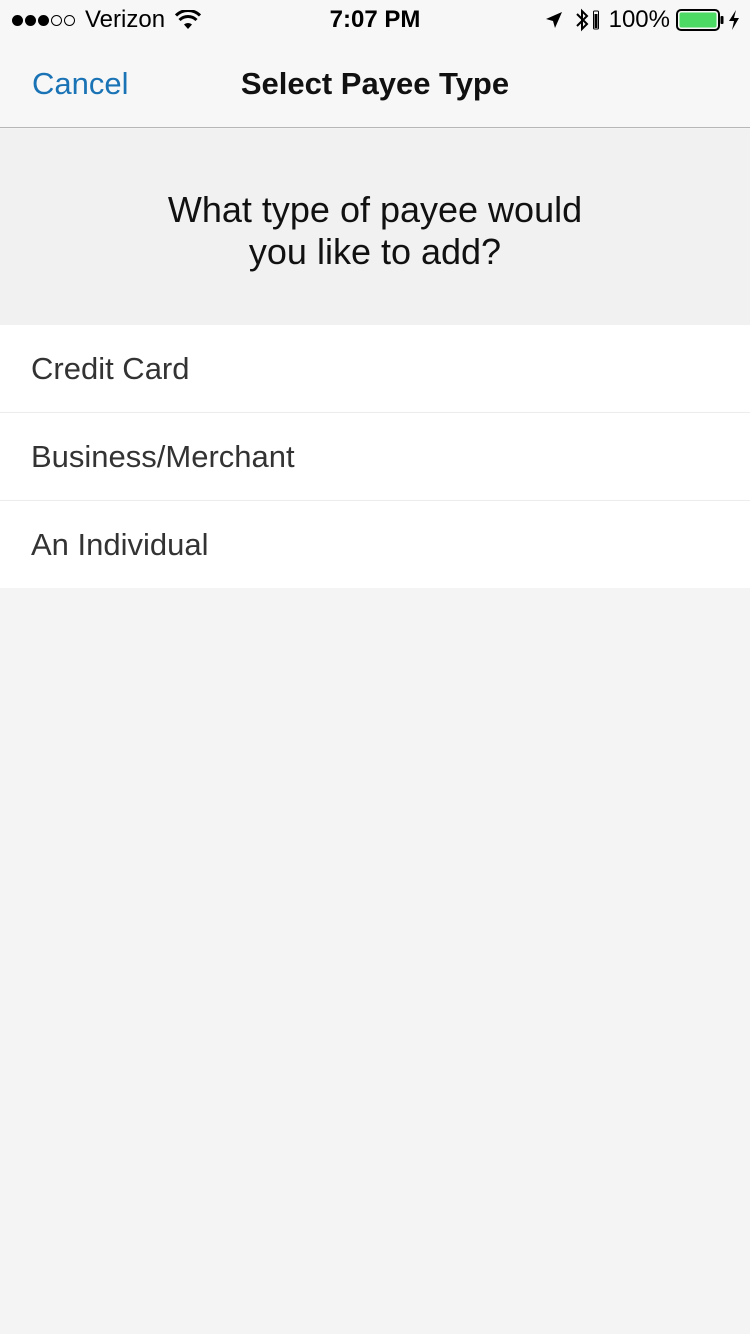  Describe the element at coordinates (553, 20) in the screenshot. I see `location-icon` at that location.